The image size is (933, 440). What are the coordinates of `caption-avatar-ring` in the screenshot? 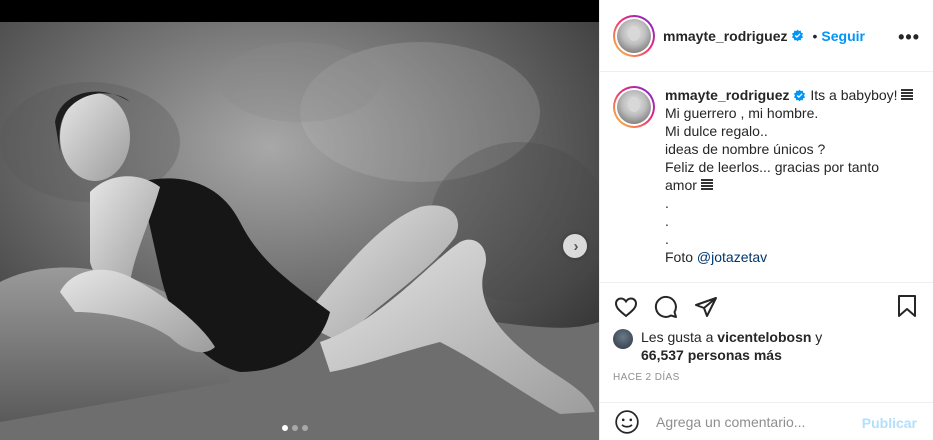 It's located at (634, 107).